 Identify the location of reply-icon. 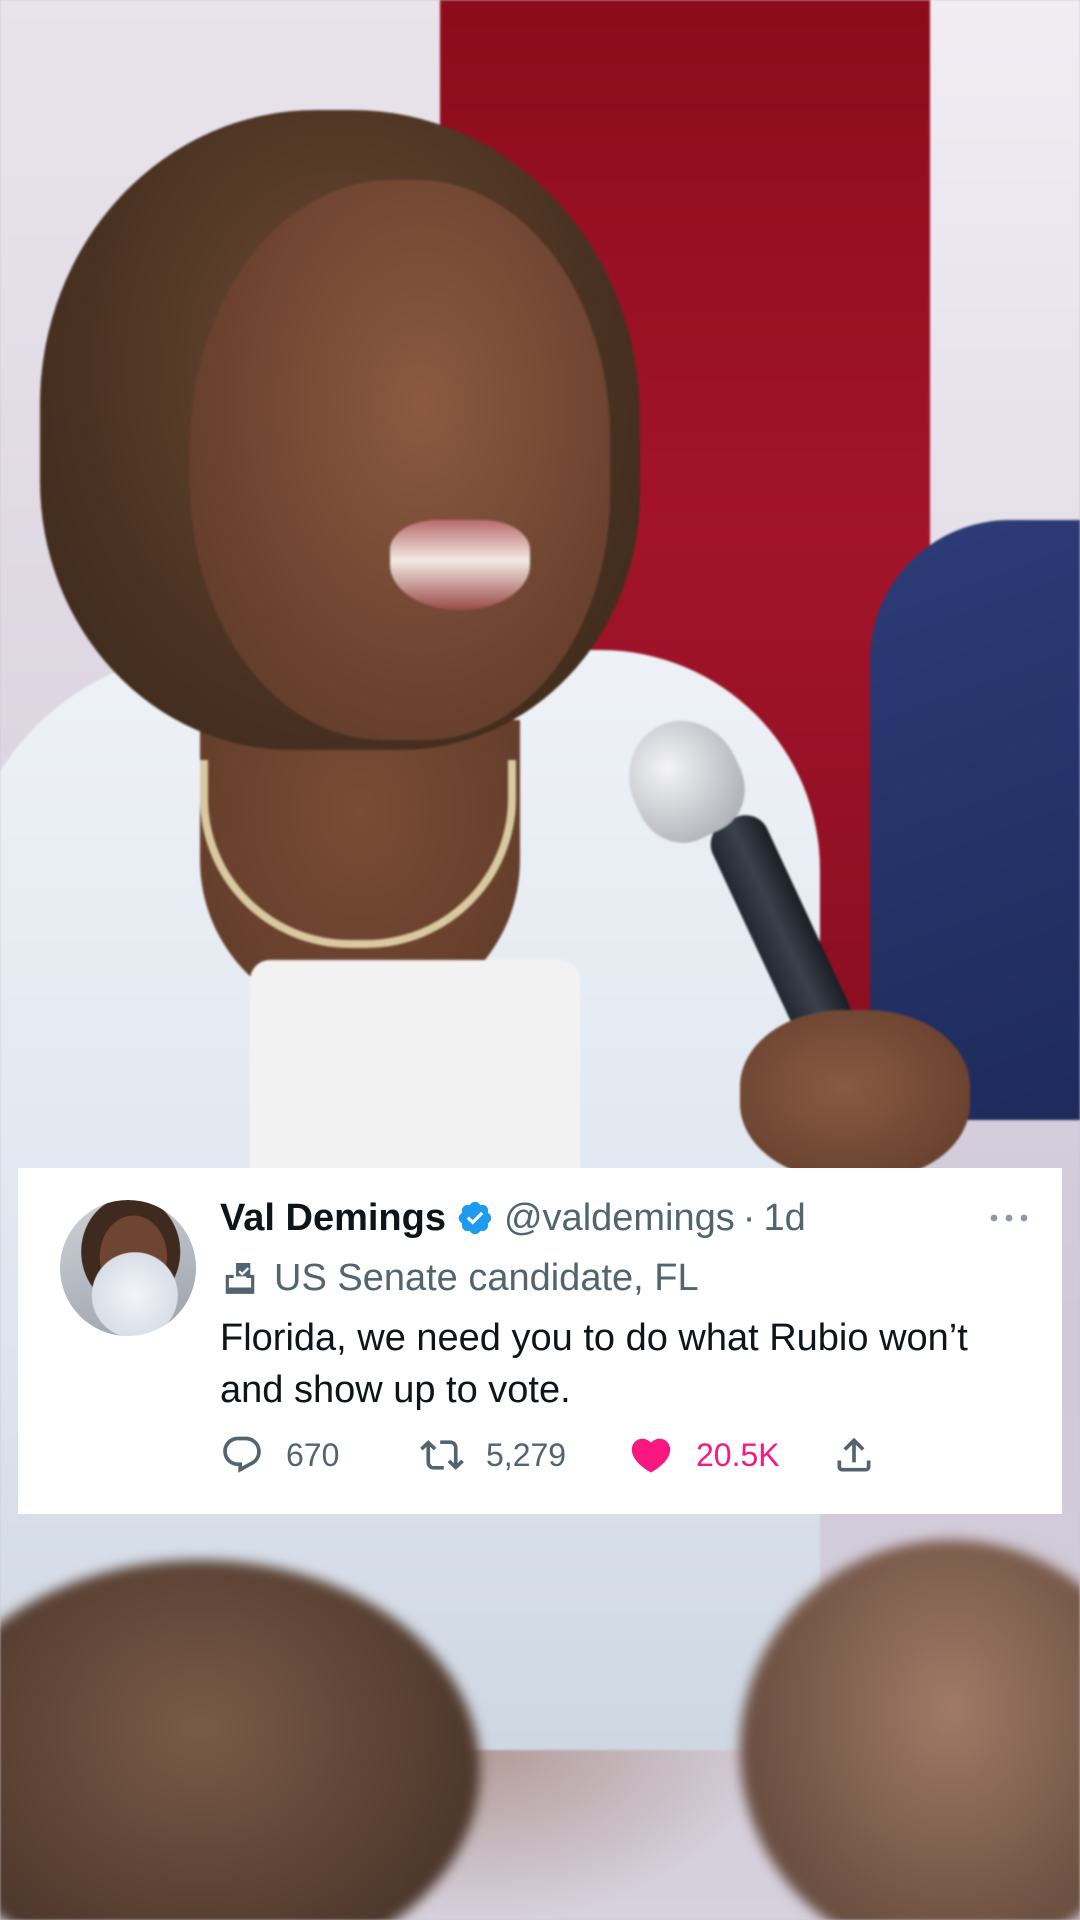
(242, 1454).